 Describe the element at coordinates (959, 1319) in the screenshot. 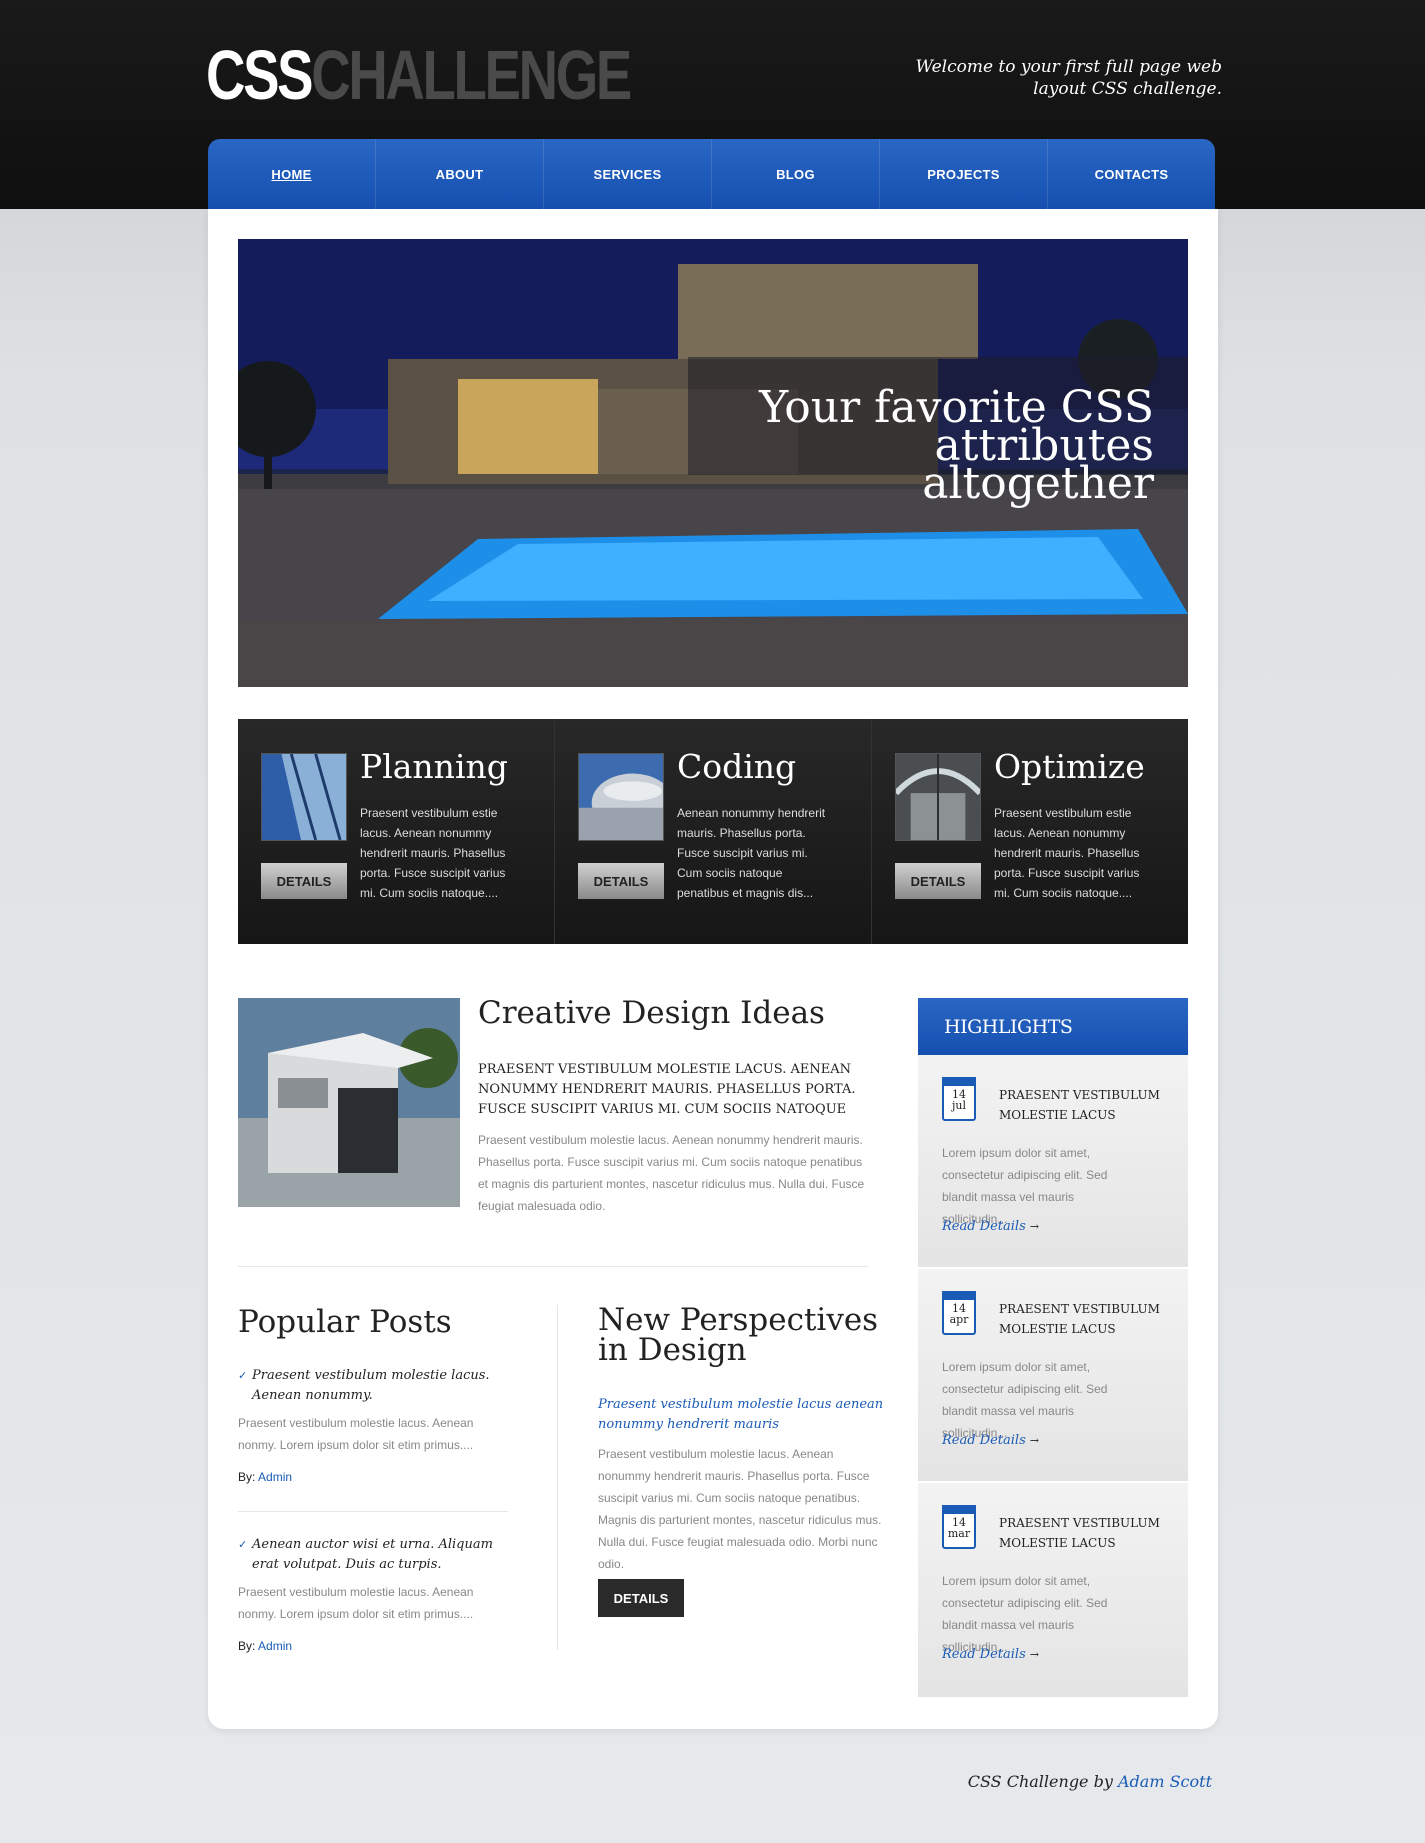

I see `date-month: apr` at that location.